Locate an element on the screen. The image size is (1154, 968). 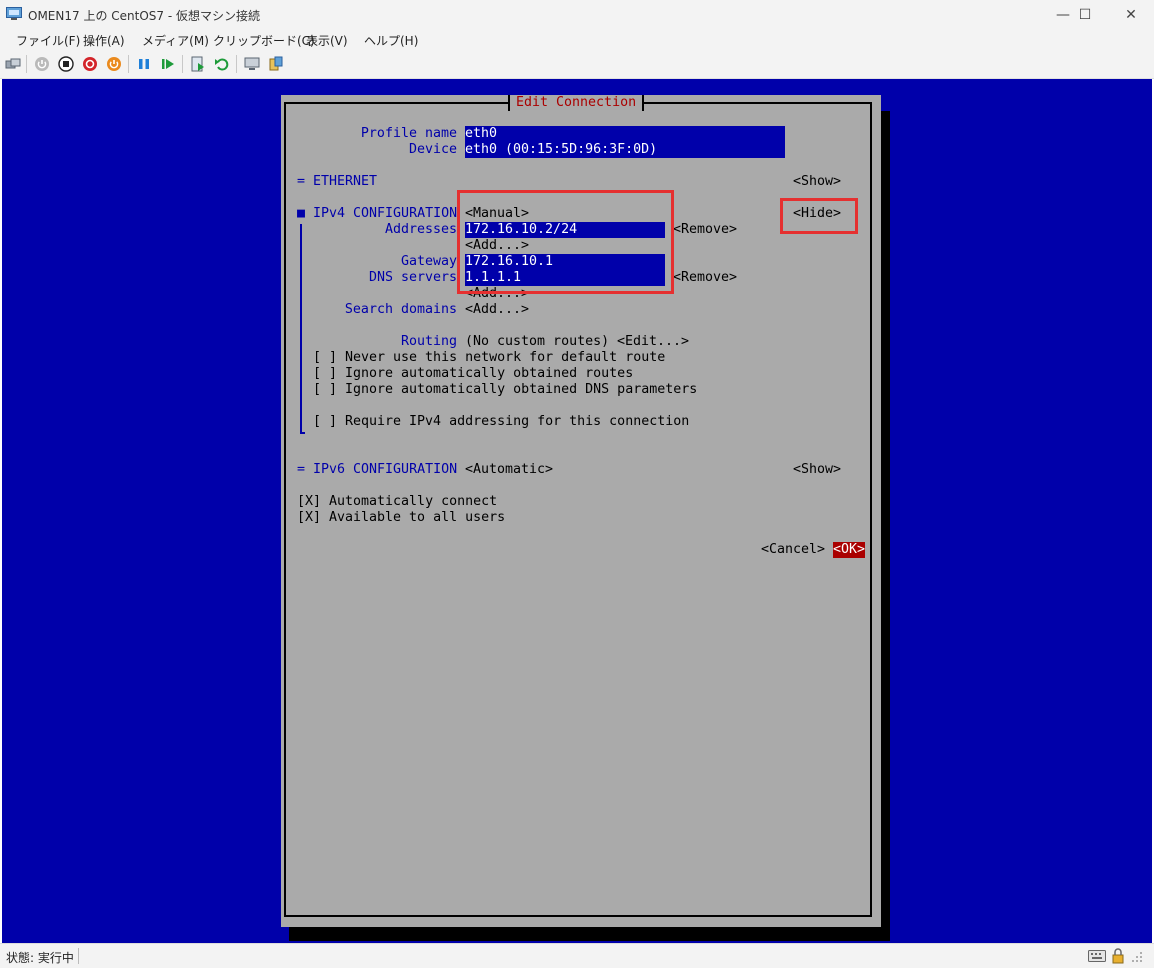
ipv4-section-label: IPv4 CONFIGURATION is located at coordinates (385, 213).